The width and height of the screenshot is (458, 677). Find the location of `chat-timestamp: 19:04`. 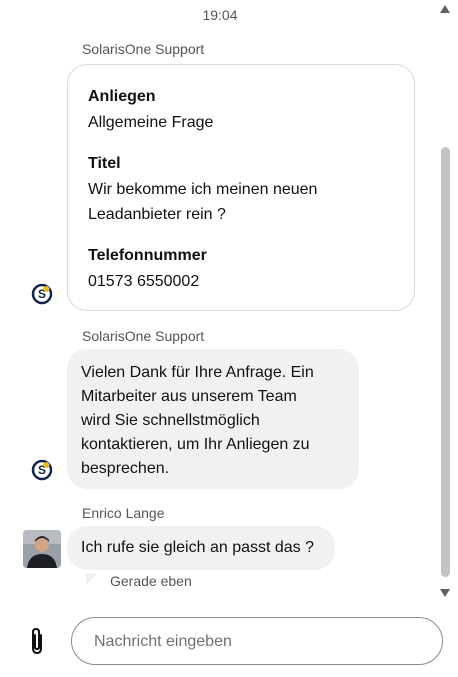

chat-timestamp: 19:04 is located at coordinates (220, 15).